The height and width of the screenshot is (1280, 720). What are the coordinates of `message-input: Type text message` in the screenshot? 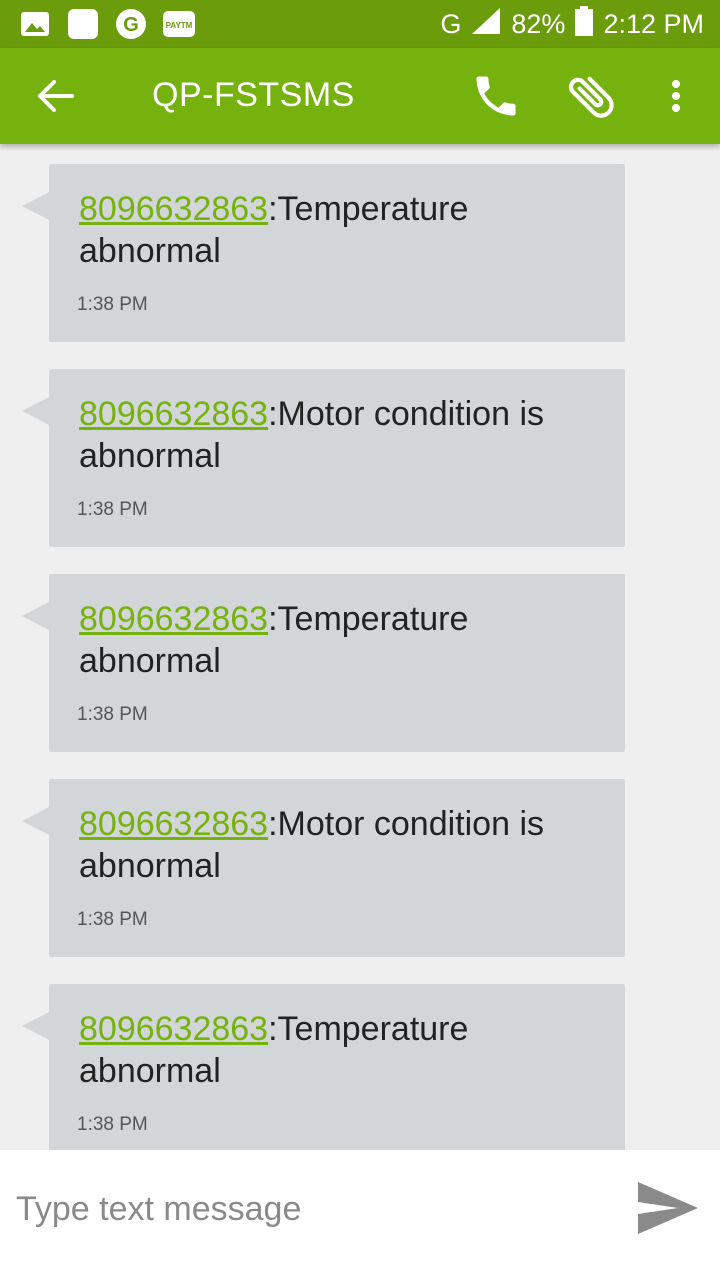 It's located at (158, 1209).